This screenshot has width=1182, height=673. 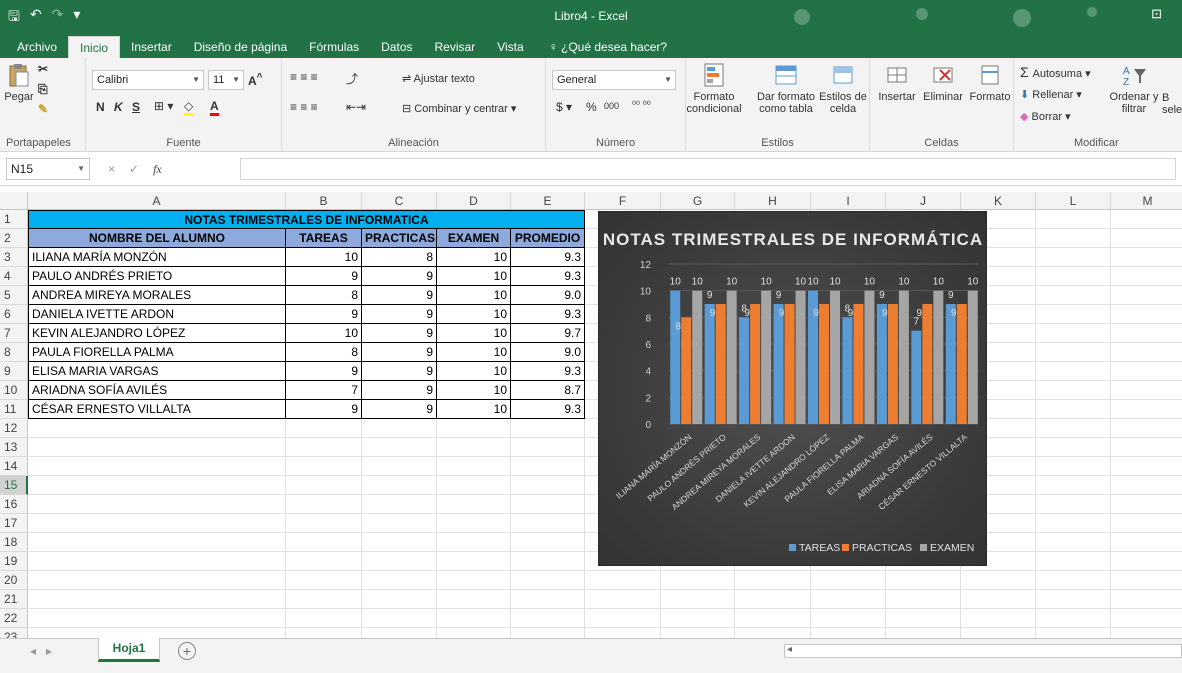 What do you see at coordinates (48, 169) in the screenshot?
I see `name-box: N15 ▼` at bounding box center [48, 169].